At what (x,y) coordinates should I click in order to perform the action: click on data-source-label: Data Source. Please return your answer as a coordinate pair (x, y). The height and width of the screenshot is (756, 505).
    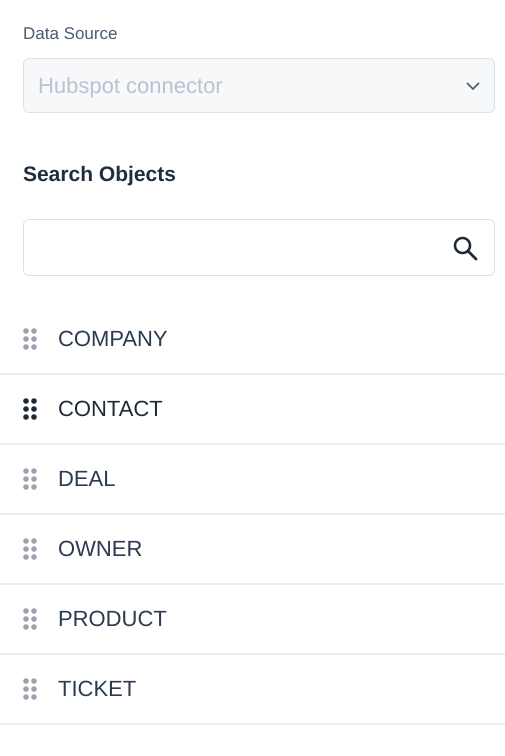
    Looking at the image, I should click on (70, 34).